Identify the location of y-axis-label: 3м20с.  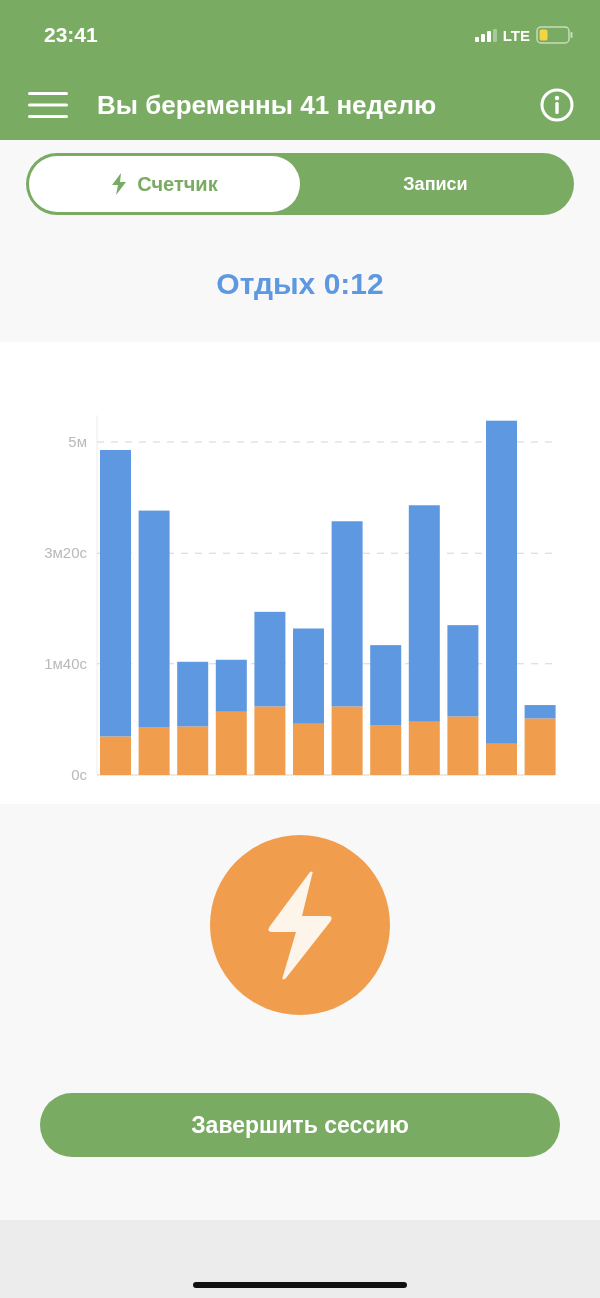
(65, 553).